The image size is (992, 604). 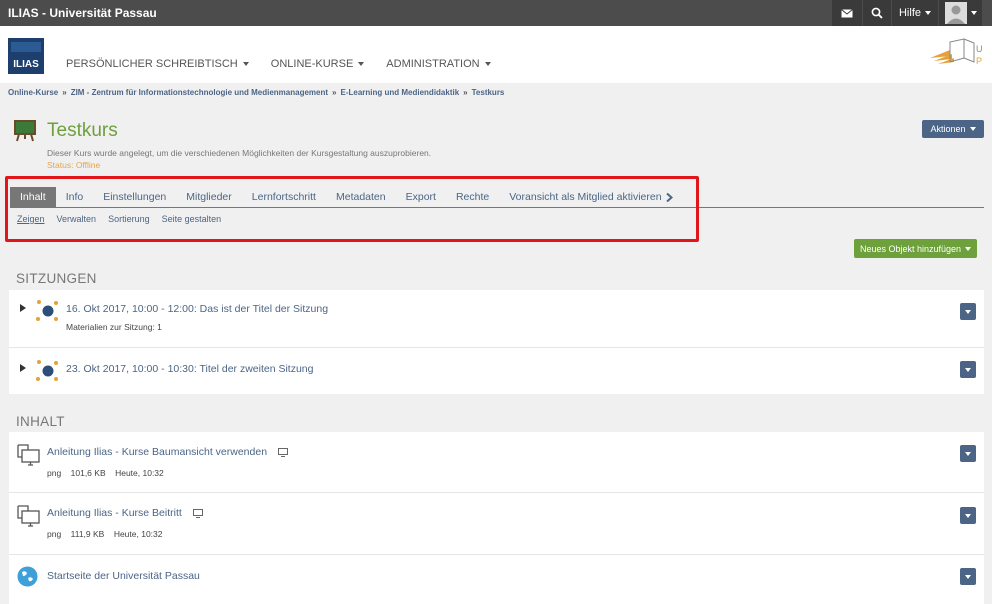 I want to click on file-meta: png 101,6 KB Heute, 10:32, so click(x=105, y=473).